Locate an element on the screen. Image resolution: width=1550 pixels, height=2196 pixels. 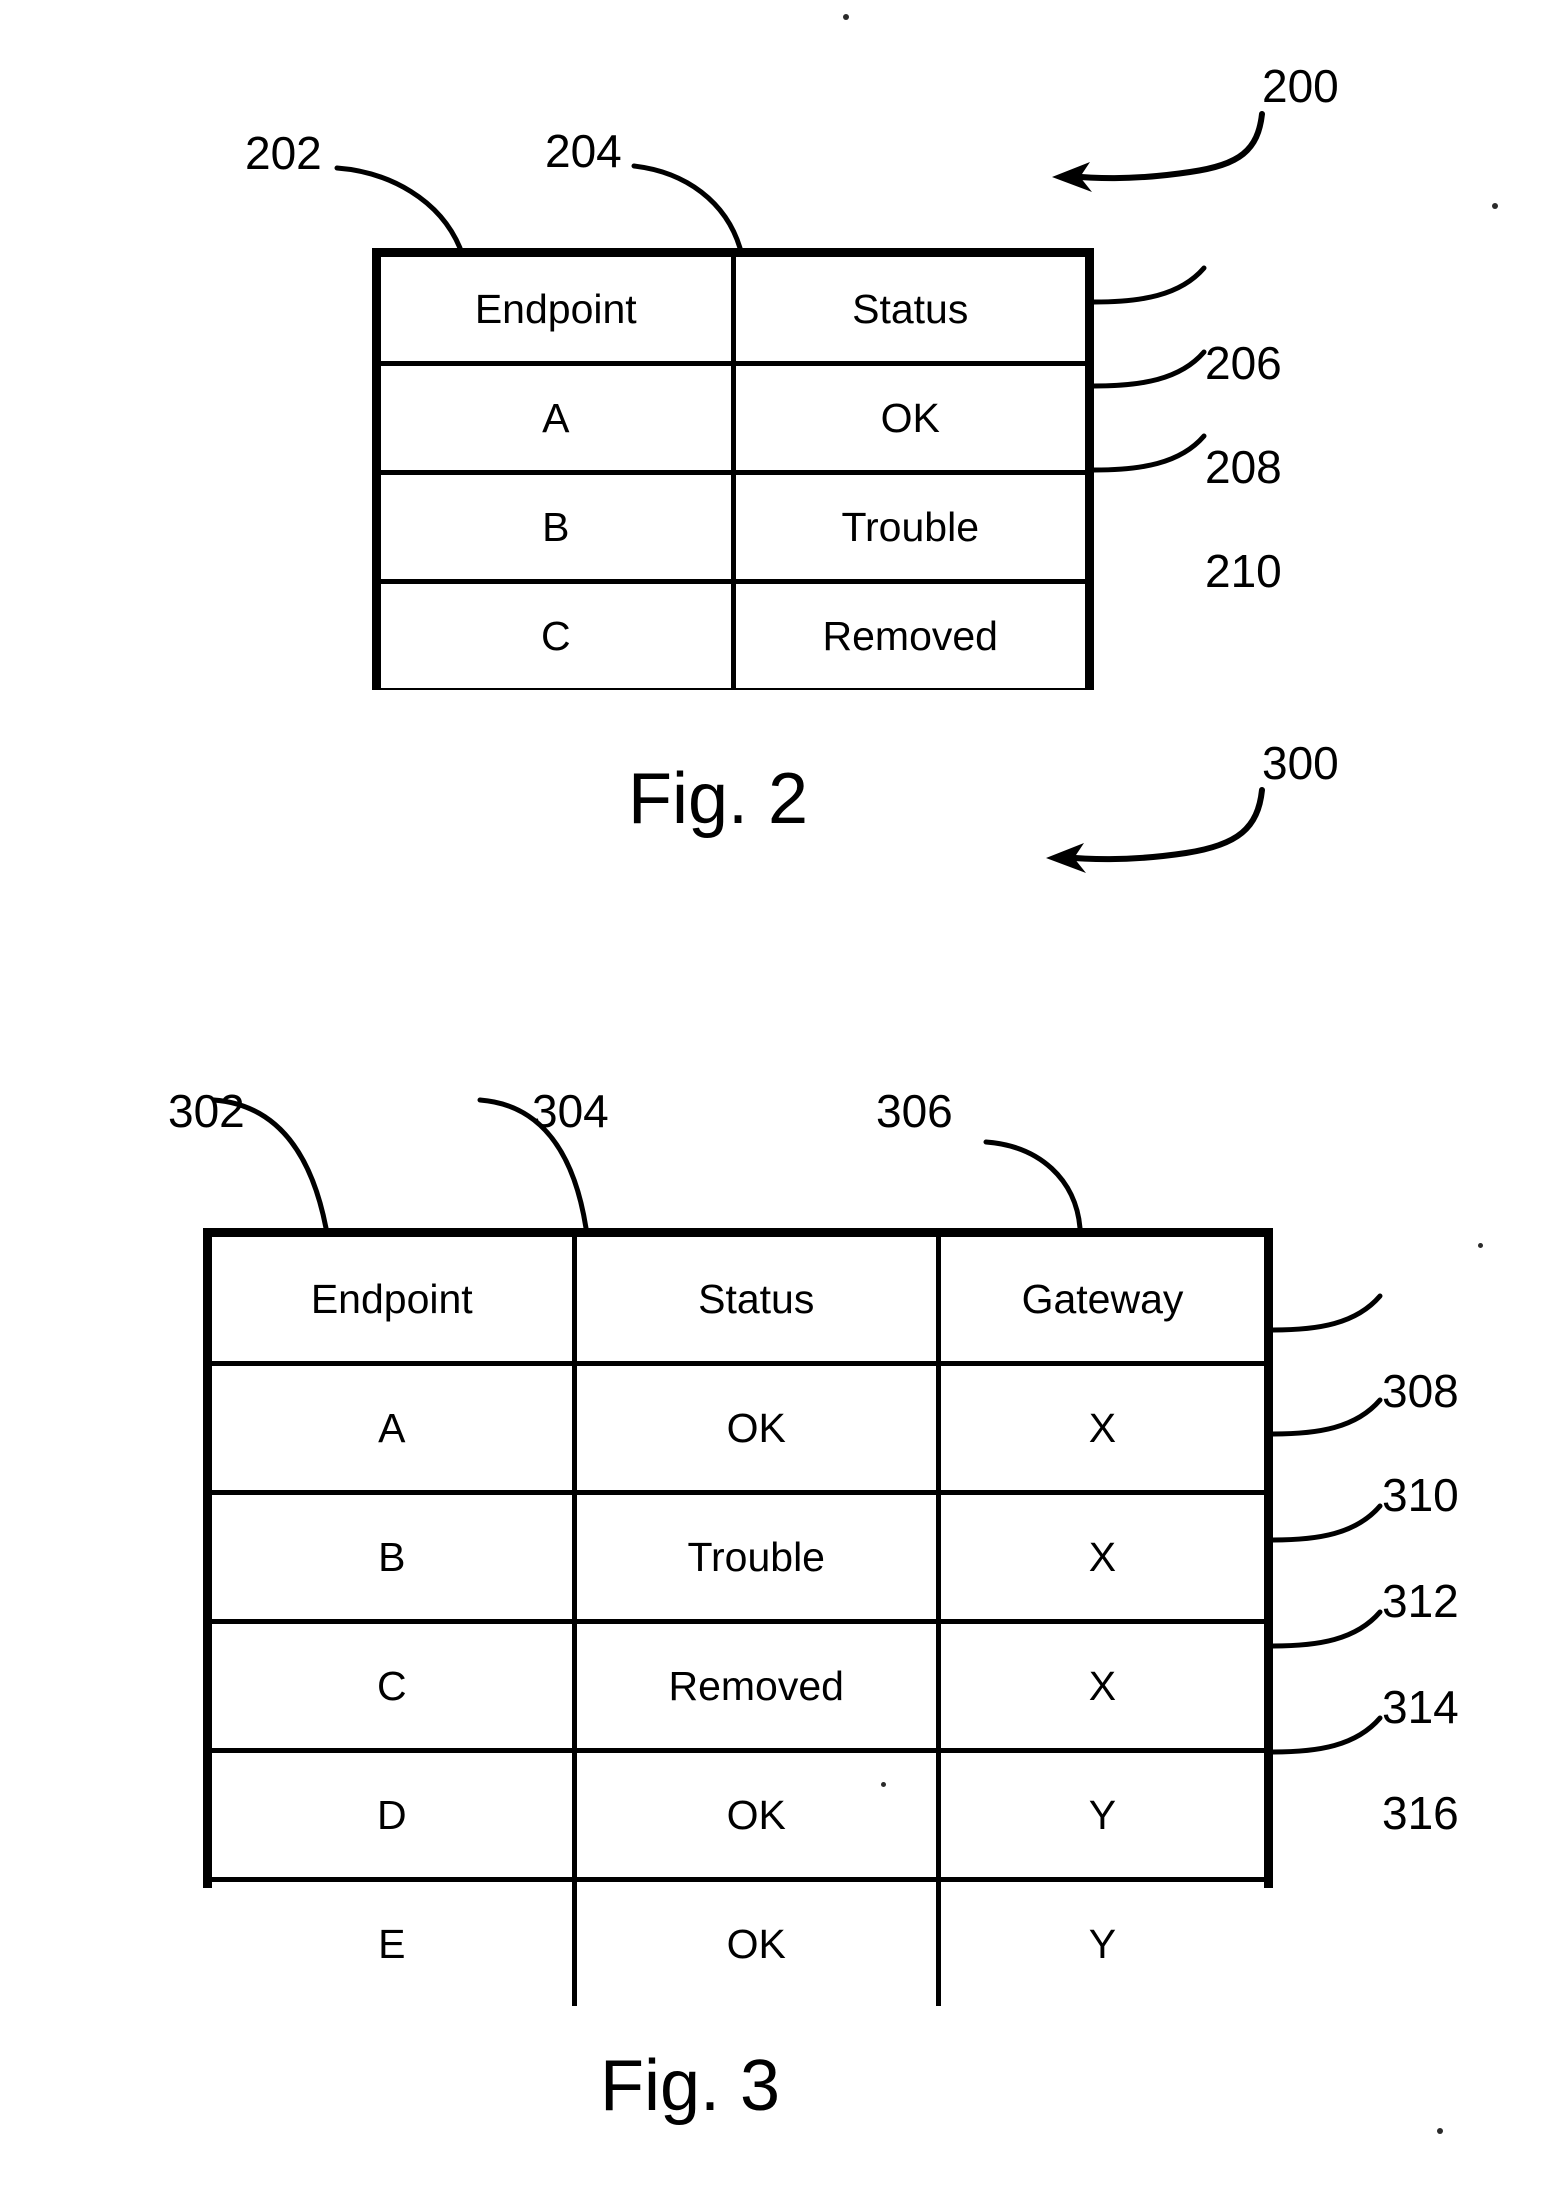
ref-number-204: 204 is located at coordinates (583, 151).